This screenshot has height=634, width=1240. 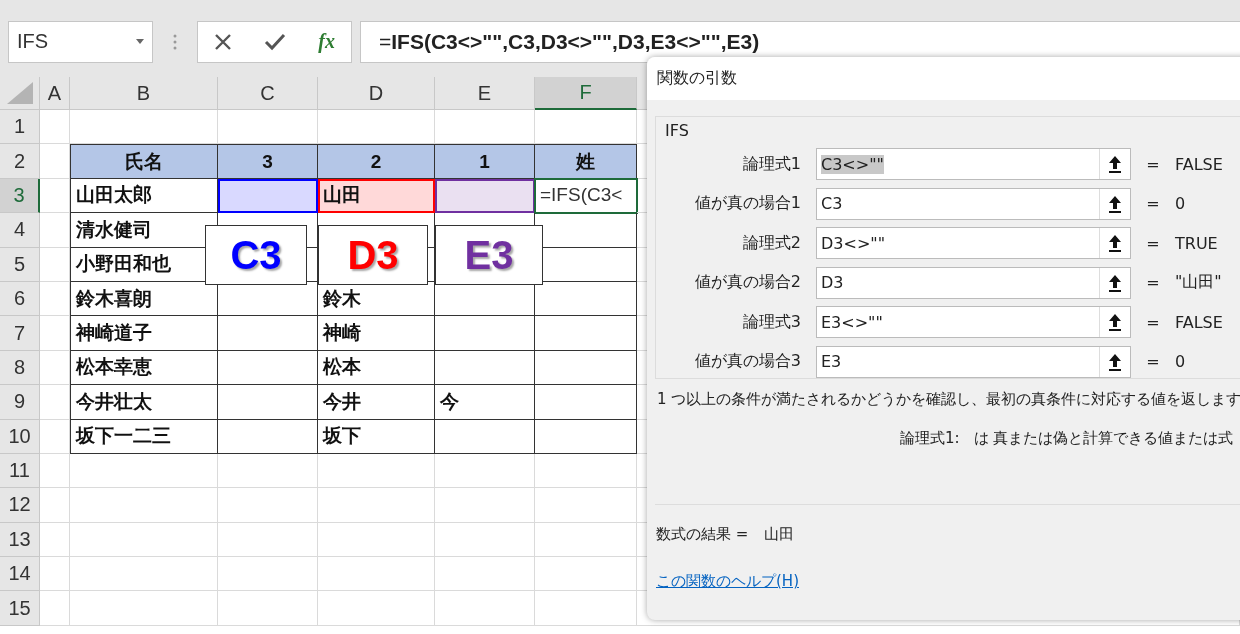 What do you see at coordinates (677, 130) in the screenshot?
I see `function-name: IFS` at bounding box center [677, 130].